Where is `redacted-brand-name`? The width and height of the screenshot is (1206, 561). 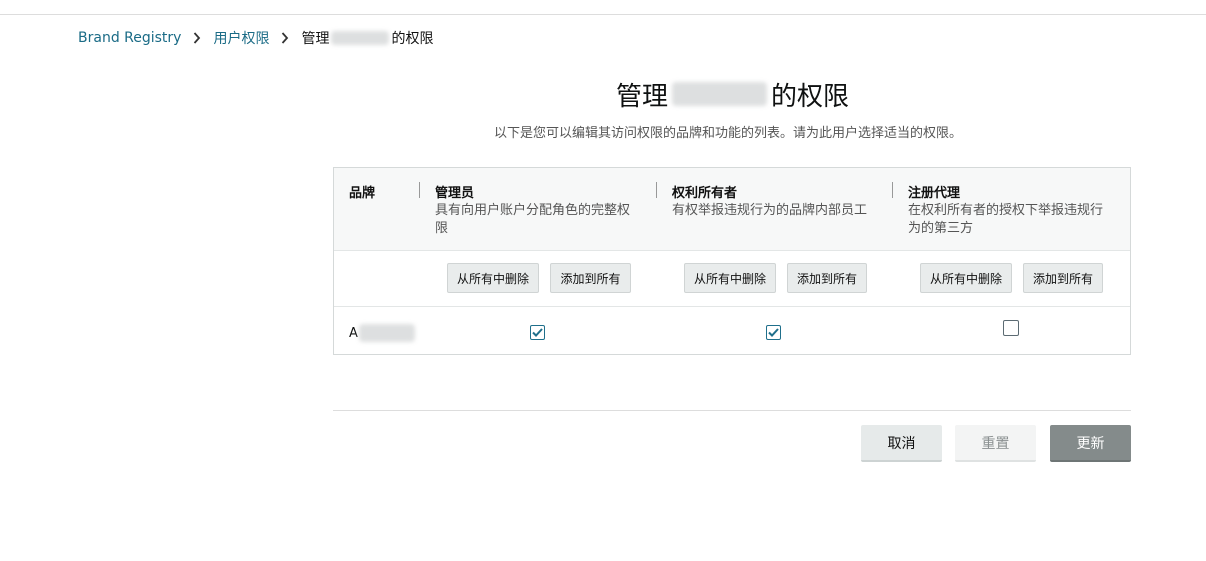 redacted-brand-name is located at coordinates (386, 333).